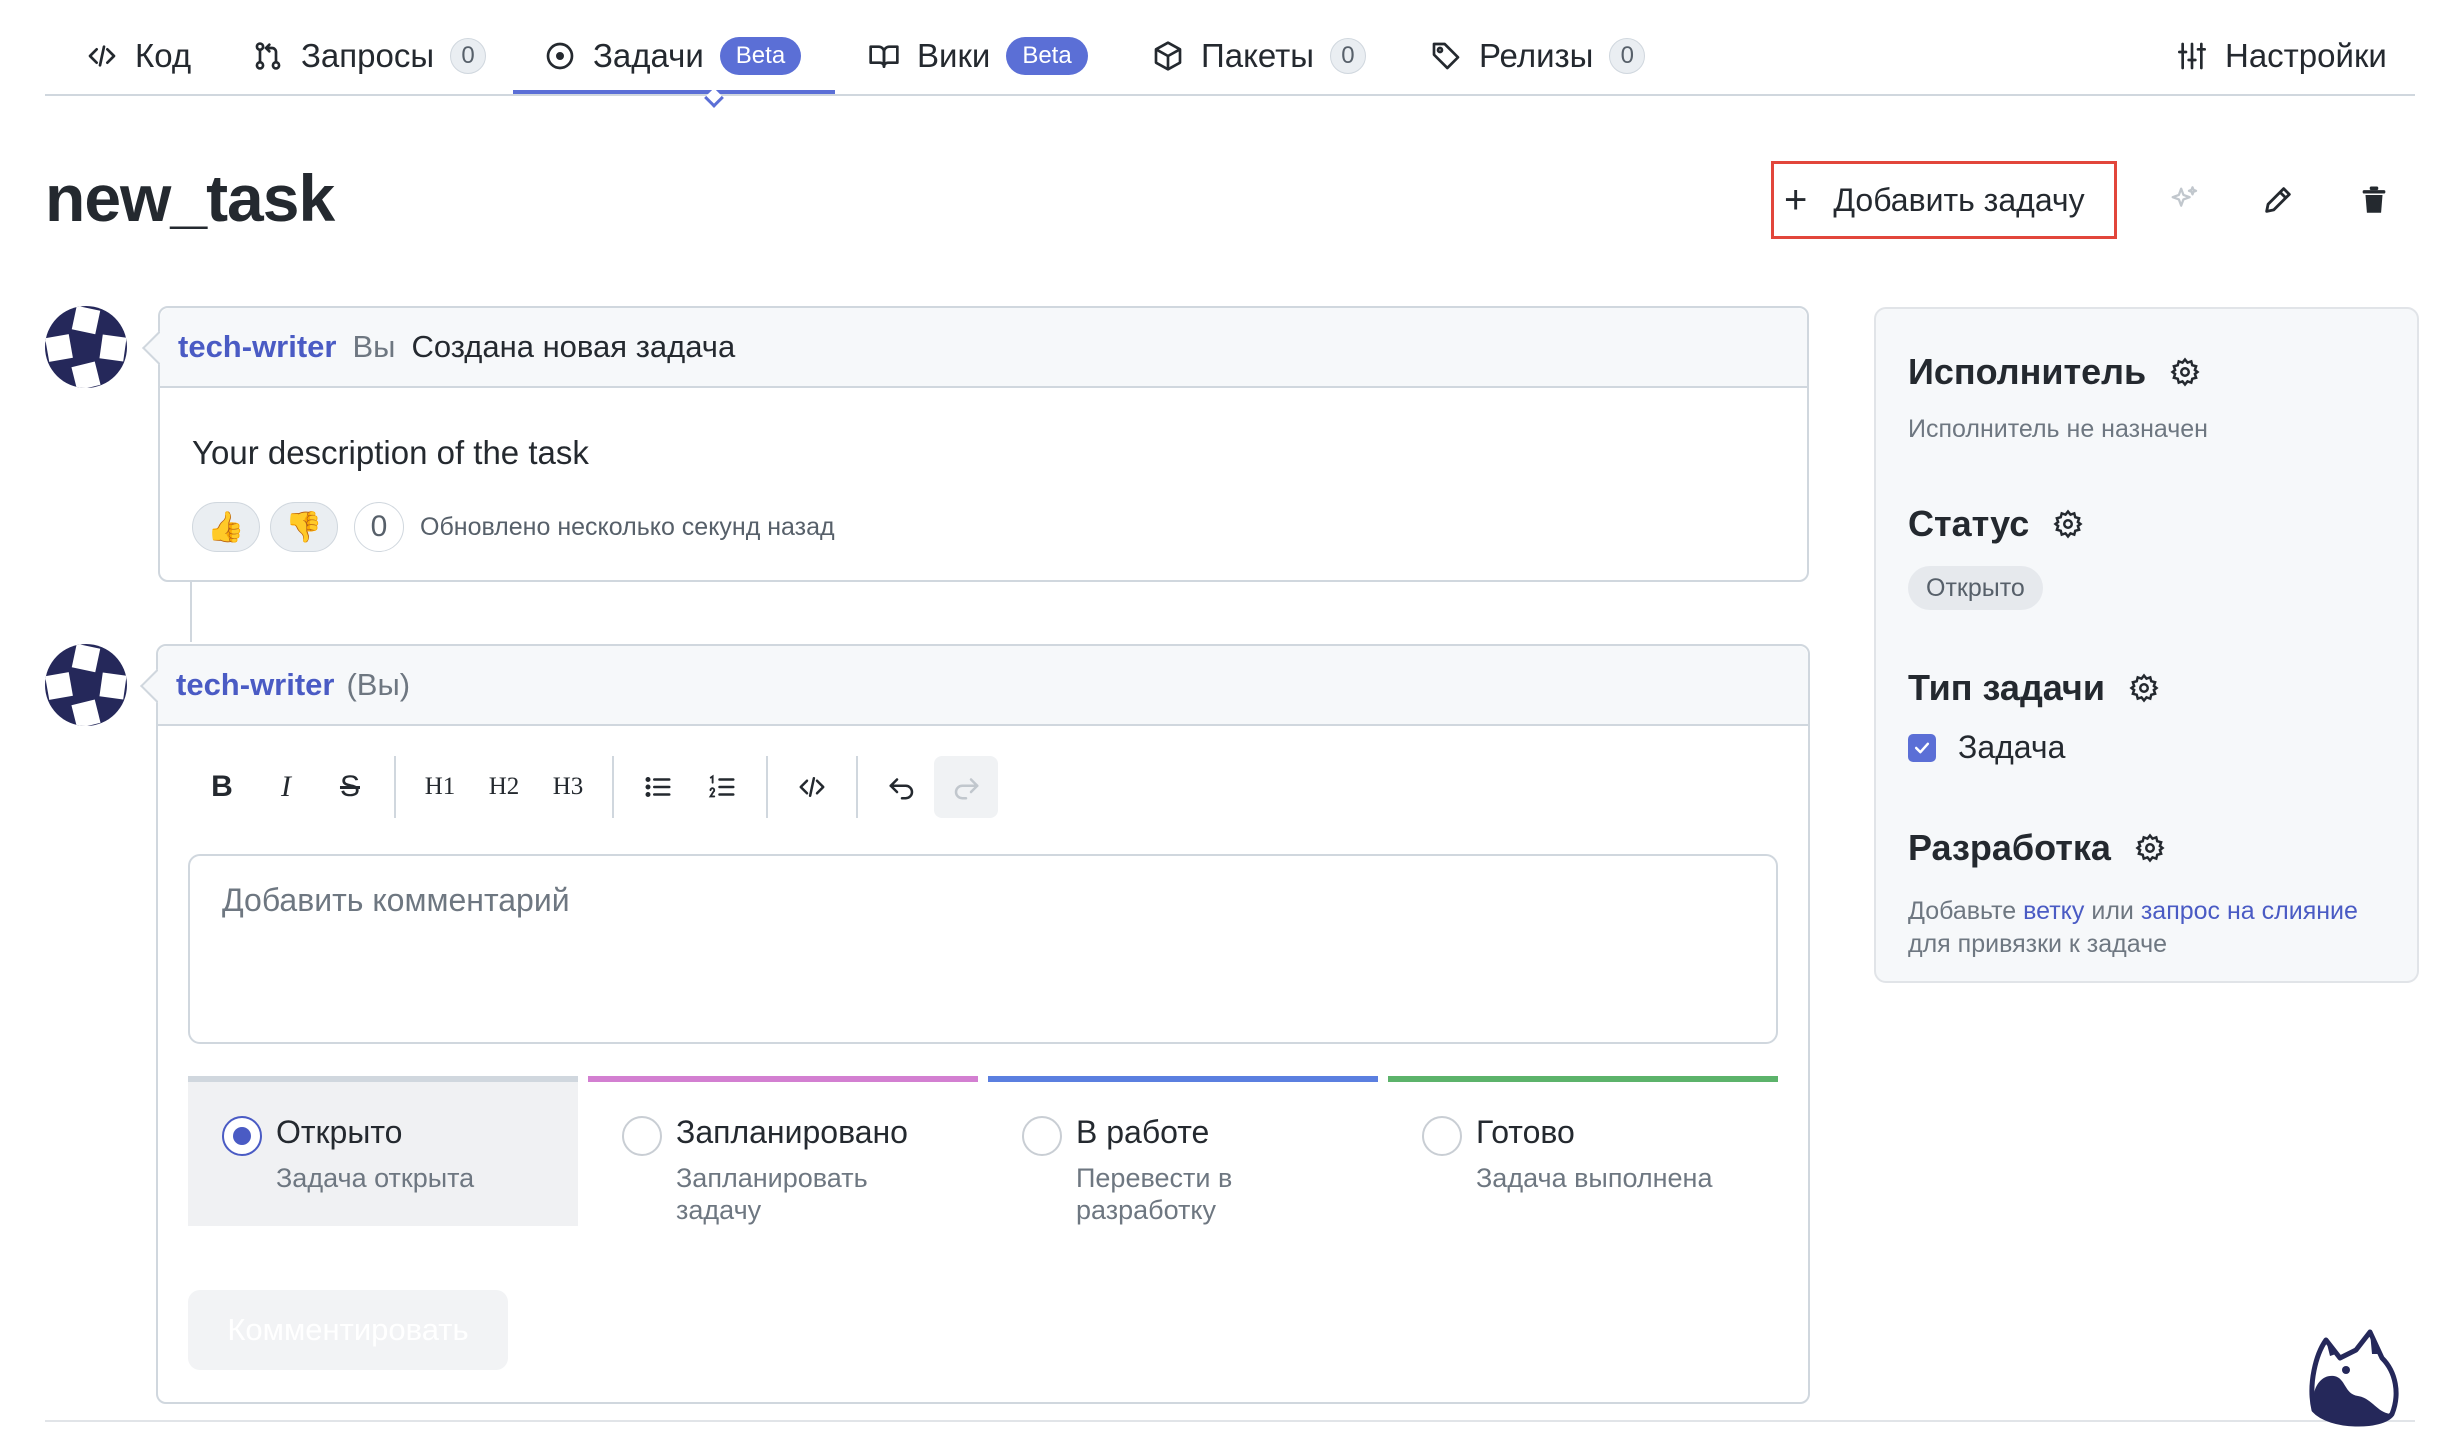 The width and height of the screenshot is (2446, 1448). Describe the element at coordinates (1959, 199) in the screenshot. I see `add-task-label: Добавить задачу` at that location.